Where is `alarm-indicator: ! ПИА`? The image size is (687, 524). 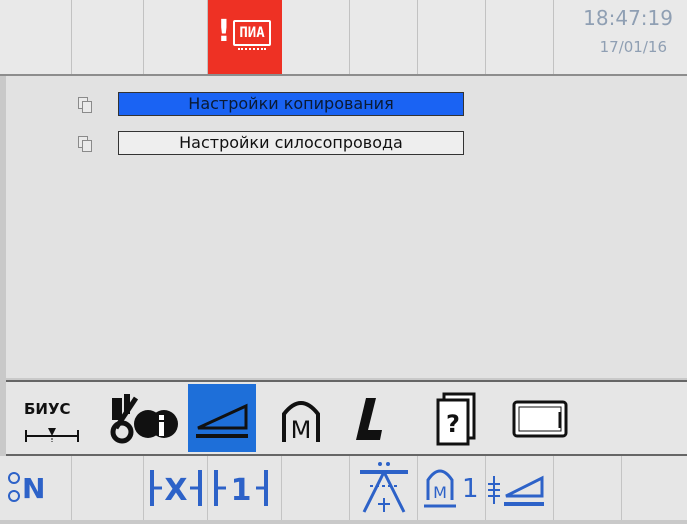 alarm-indicator: ! ПИА is located at coordinates (245, 37).